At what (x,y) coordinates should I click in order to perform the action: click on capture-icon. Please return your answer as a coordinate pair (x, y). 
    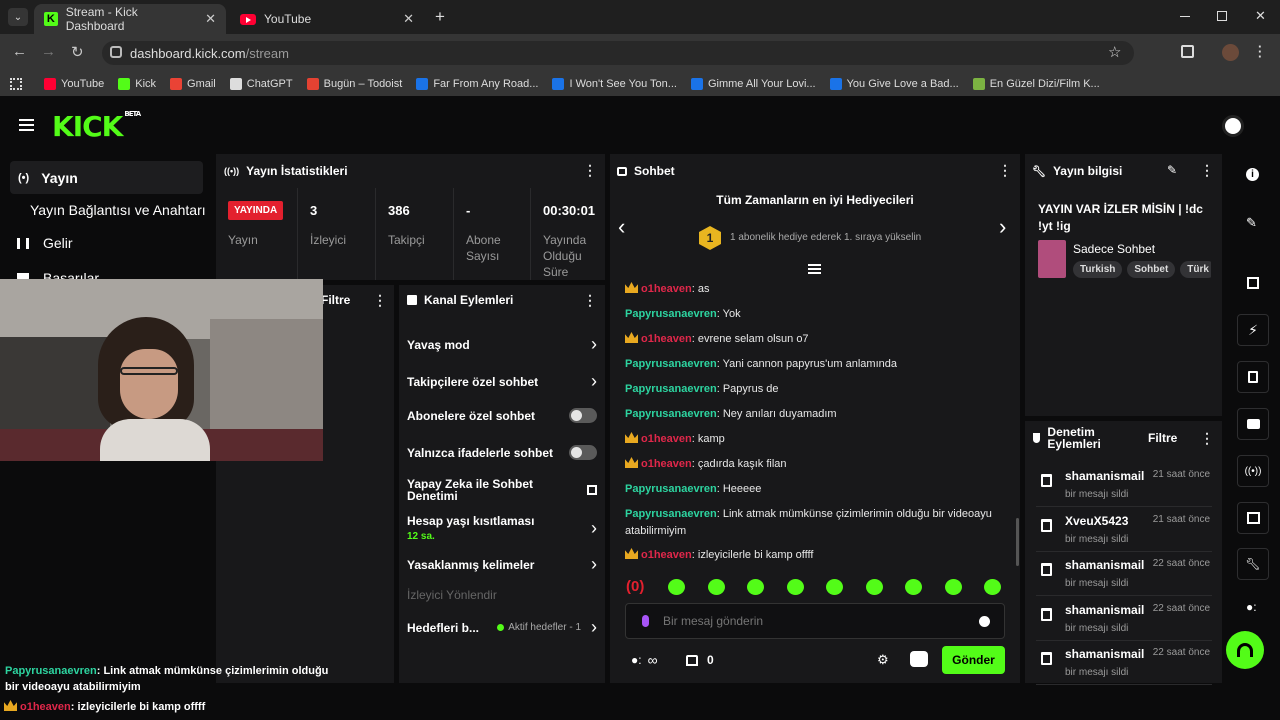
    Looking at the image, I should click on (1253, 283).